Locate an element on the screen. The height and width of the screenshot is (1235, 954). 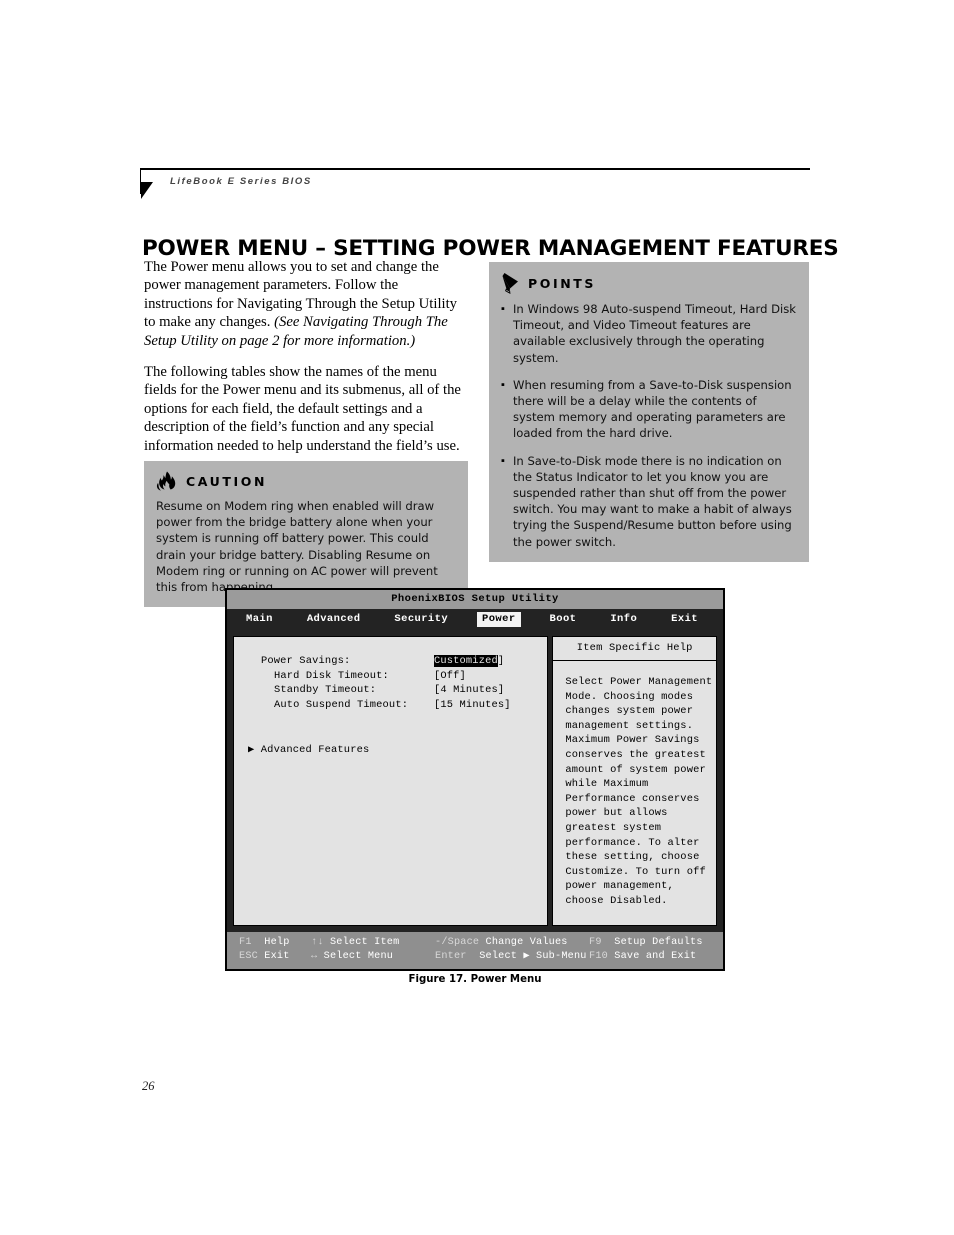
setting-label: Standby Timeout: is located at coordinates (325, 690).